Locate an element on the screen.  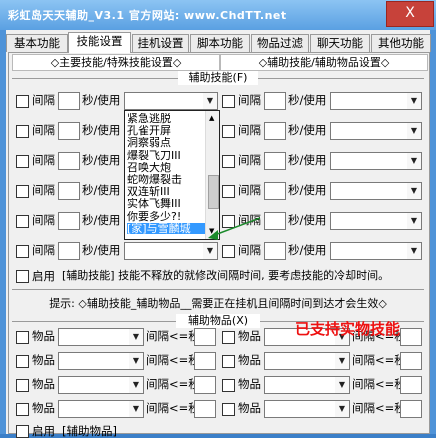
dropdown-option: 紧急逃脱 is located at coordinates (166, 119).